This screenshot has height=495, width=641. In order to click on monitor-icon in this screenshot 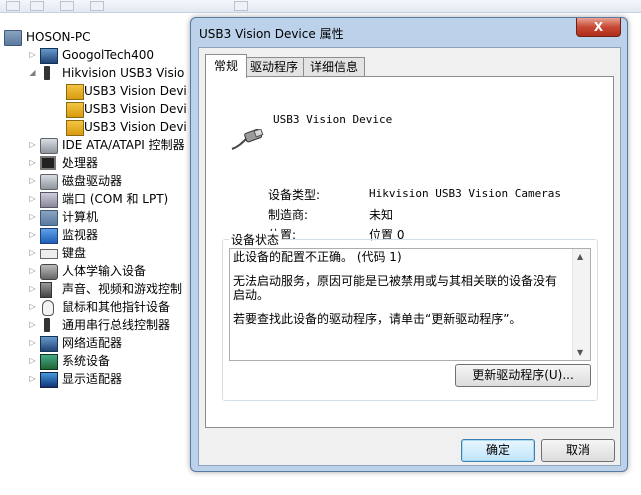, I will do `click(49, 236)`.